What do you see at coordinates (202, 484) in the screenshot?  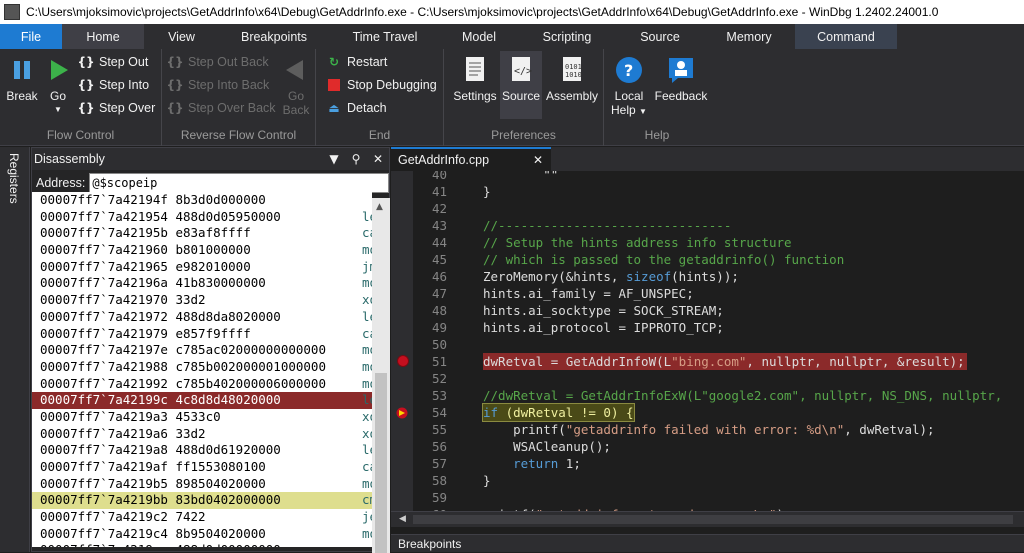 I see `disassembly-row: 00007ff7`7a4219b5 898504020000 mo` at bounding box center [202, 484].